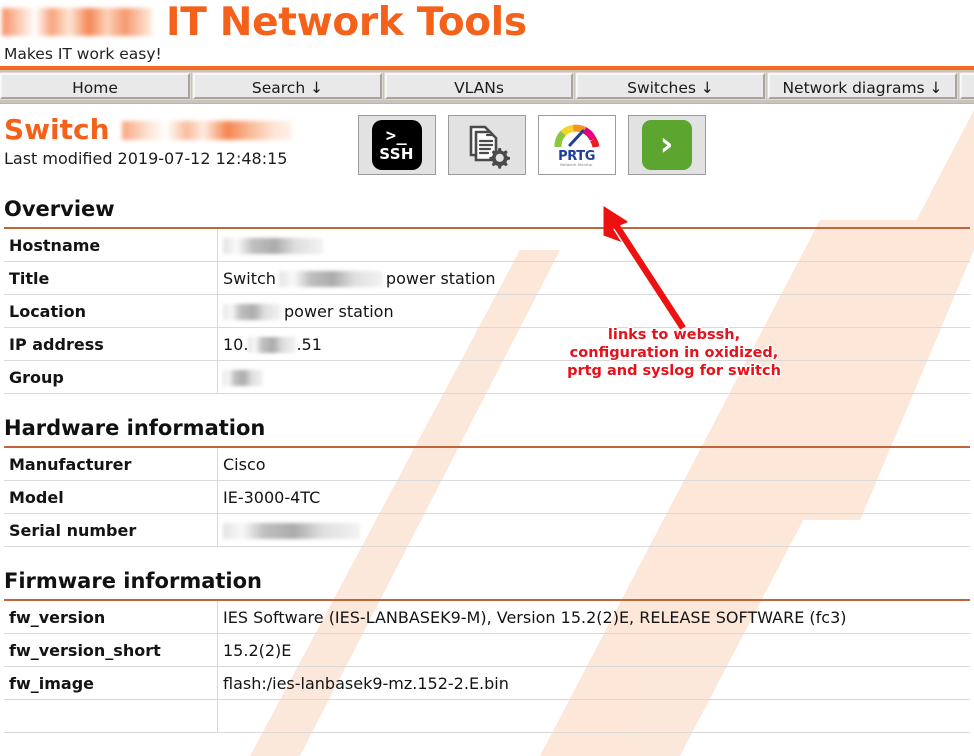  I want to click on table-row: fw_version_short 15.2(2)E, so click(487, 650).